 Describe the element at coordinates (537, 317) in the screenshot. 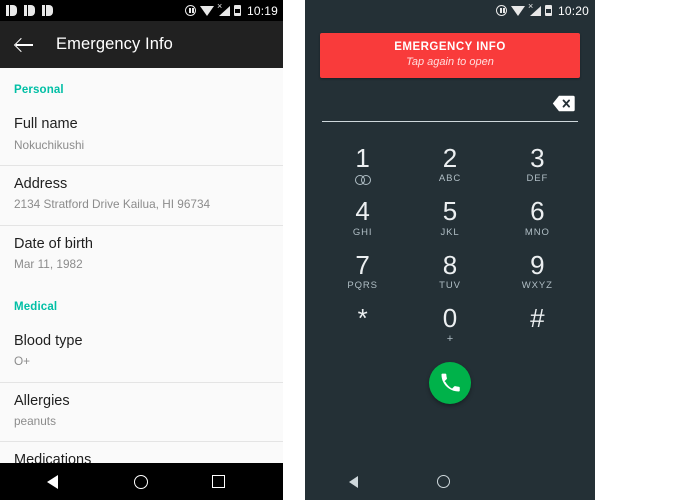

I see `dialpad-key-digit: #` at that location.